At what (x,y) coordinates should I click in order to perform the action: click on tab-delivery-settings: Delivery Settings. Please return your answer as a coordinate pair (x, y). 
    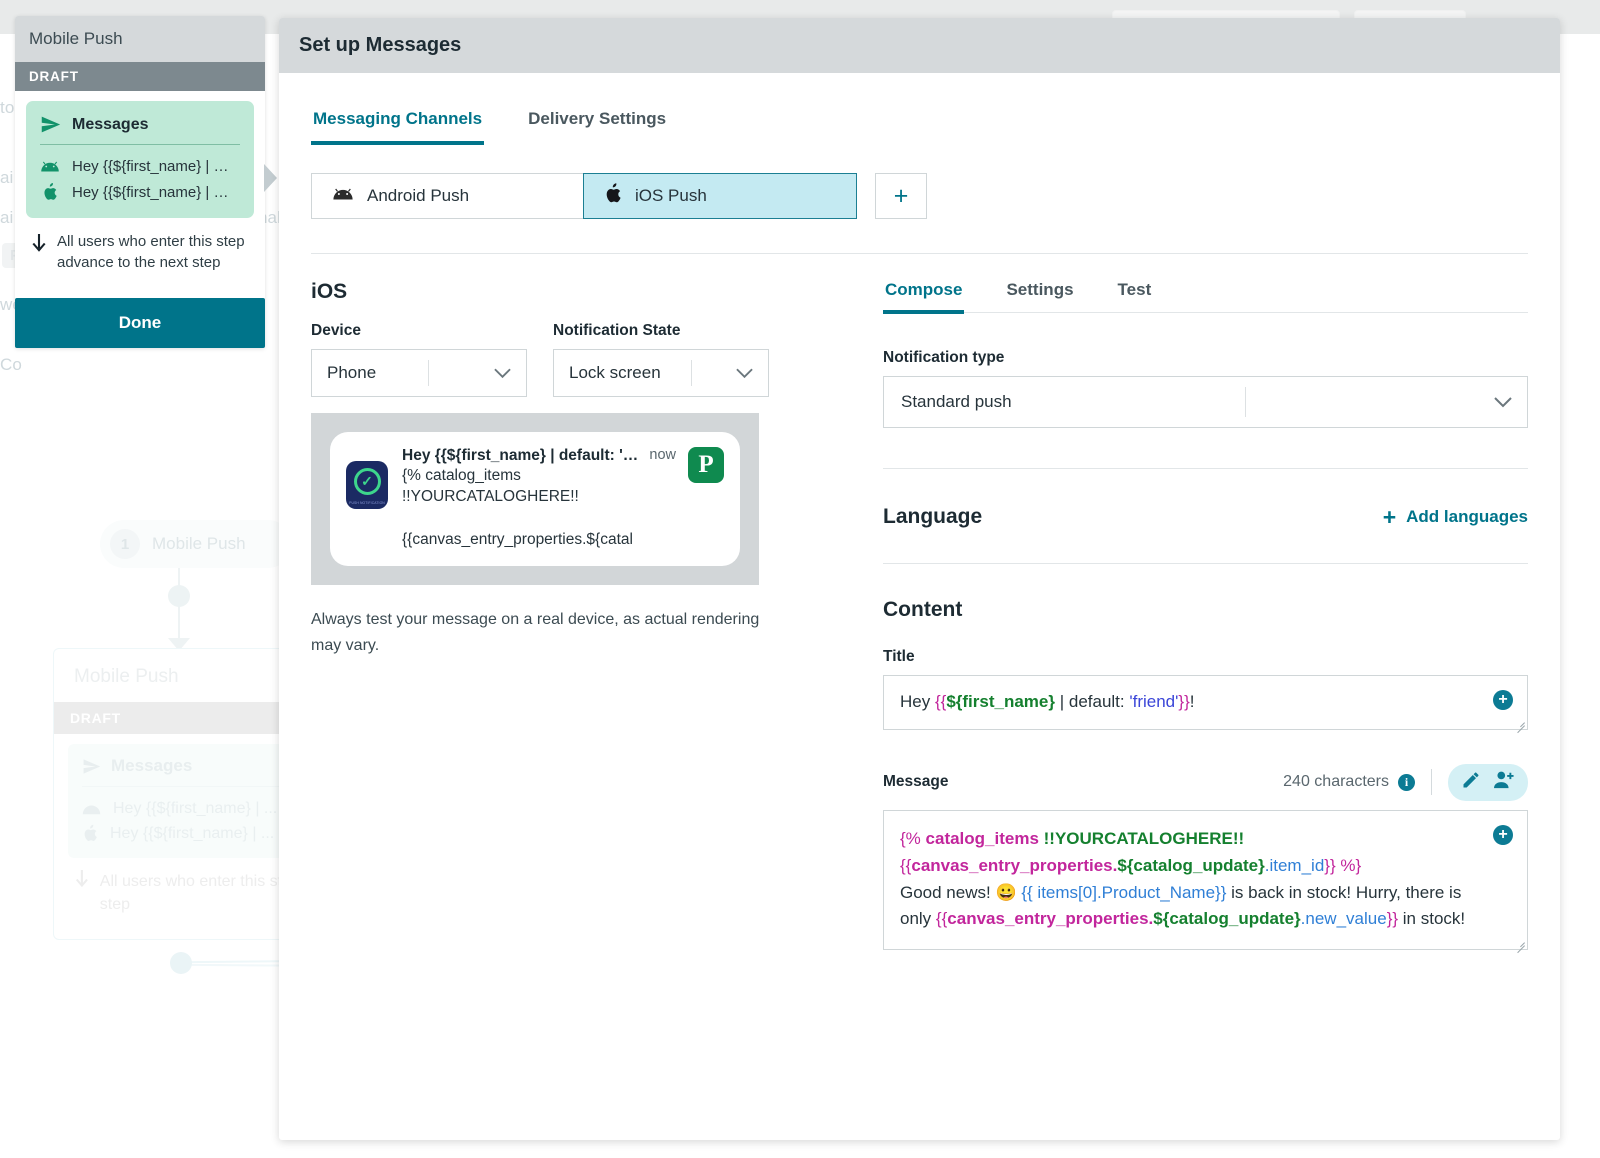
    Looking at the image, I should click on (597, 124).